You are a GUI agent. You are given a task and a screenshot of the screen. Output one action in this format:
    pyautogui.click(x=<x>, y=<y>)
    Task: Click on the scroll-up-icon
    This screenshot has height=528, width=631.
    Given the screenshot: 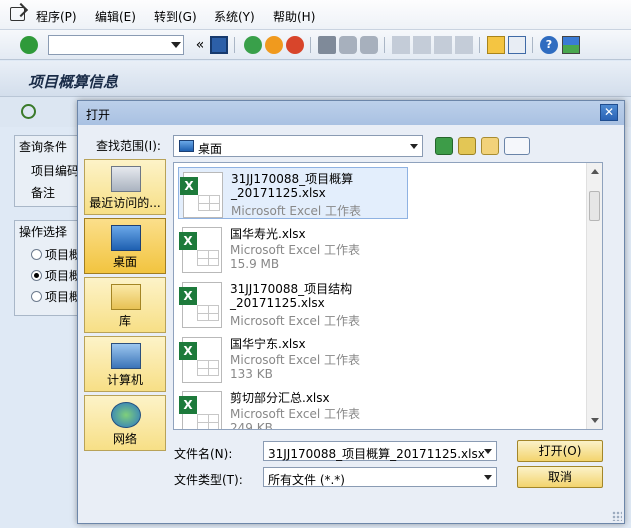 What is the action you would take?
    pyautogui.click(x=595, y=171)
    